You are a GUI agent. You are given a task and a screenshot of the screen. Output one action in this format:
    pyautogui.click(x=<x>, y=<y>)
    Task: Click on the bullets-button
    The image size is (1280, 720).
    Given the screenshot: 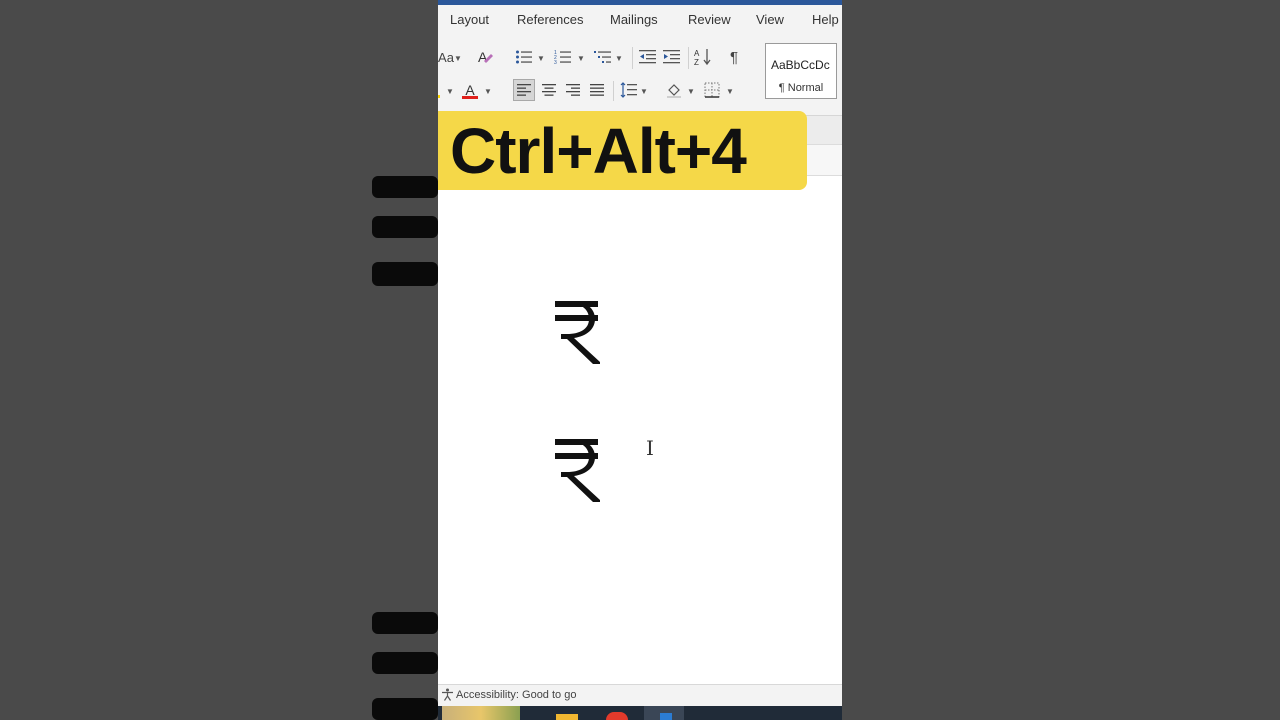 What is the action you would take?
    pyautogui.click(x=524, y=57)
    